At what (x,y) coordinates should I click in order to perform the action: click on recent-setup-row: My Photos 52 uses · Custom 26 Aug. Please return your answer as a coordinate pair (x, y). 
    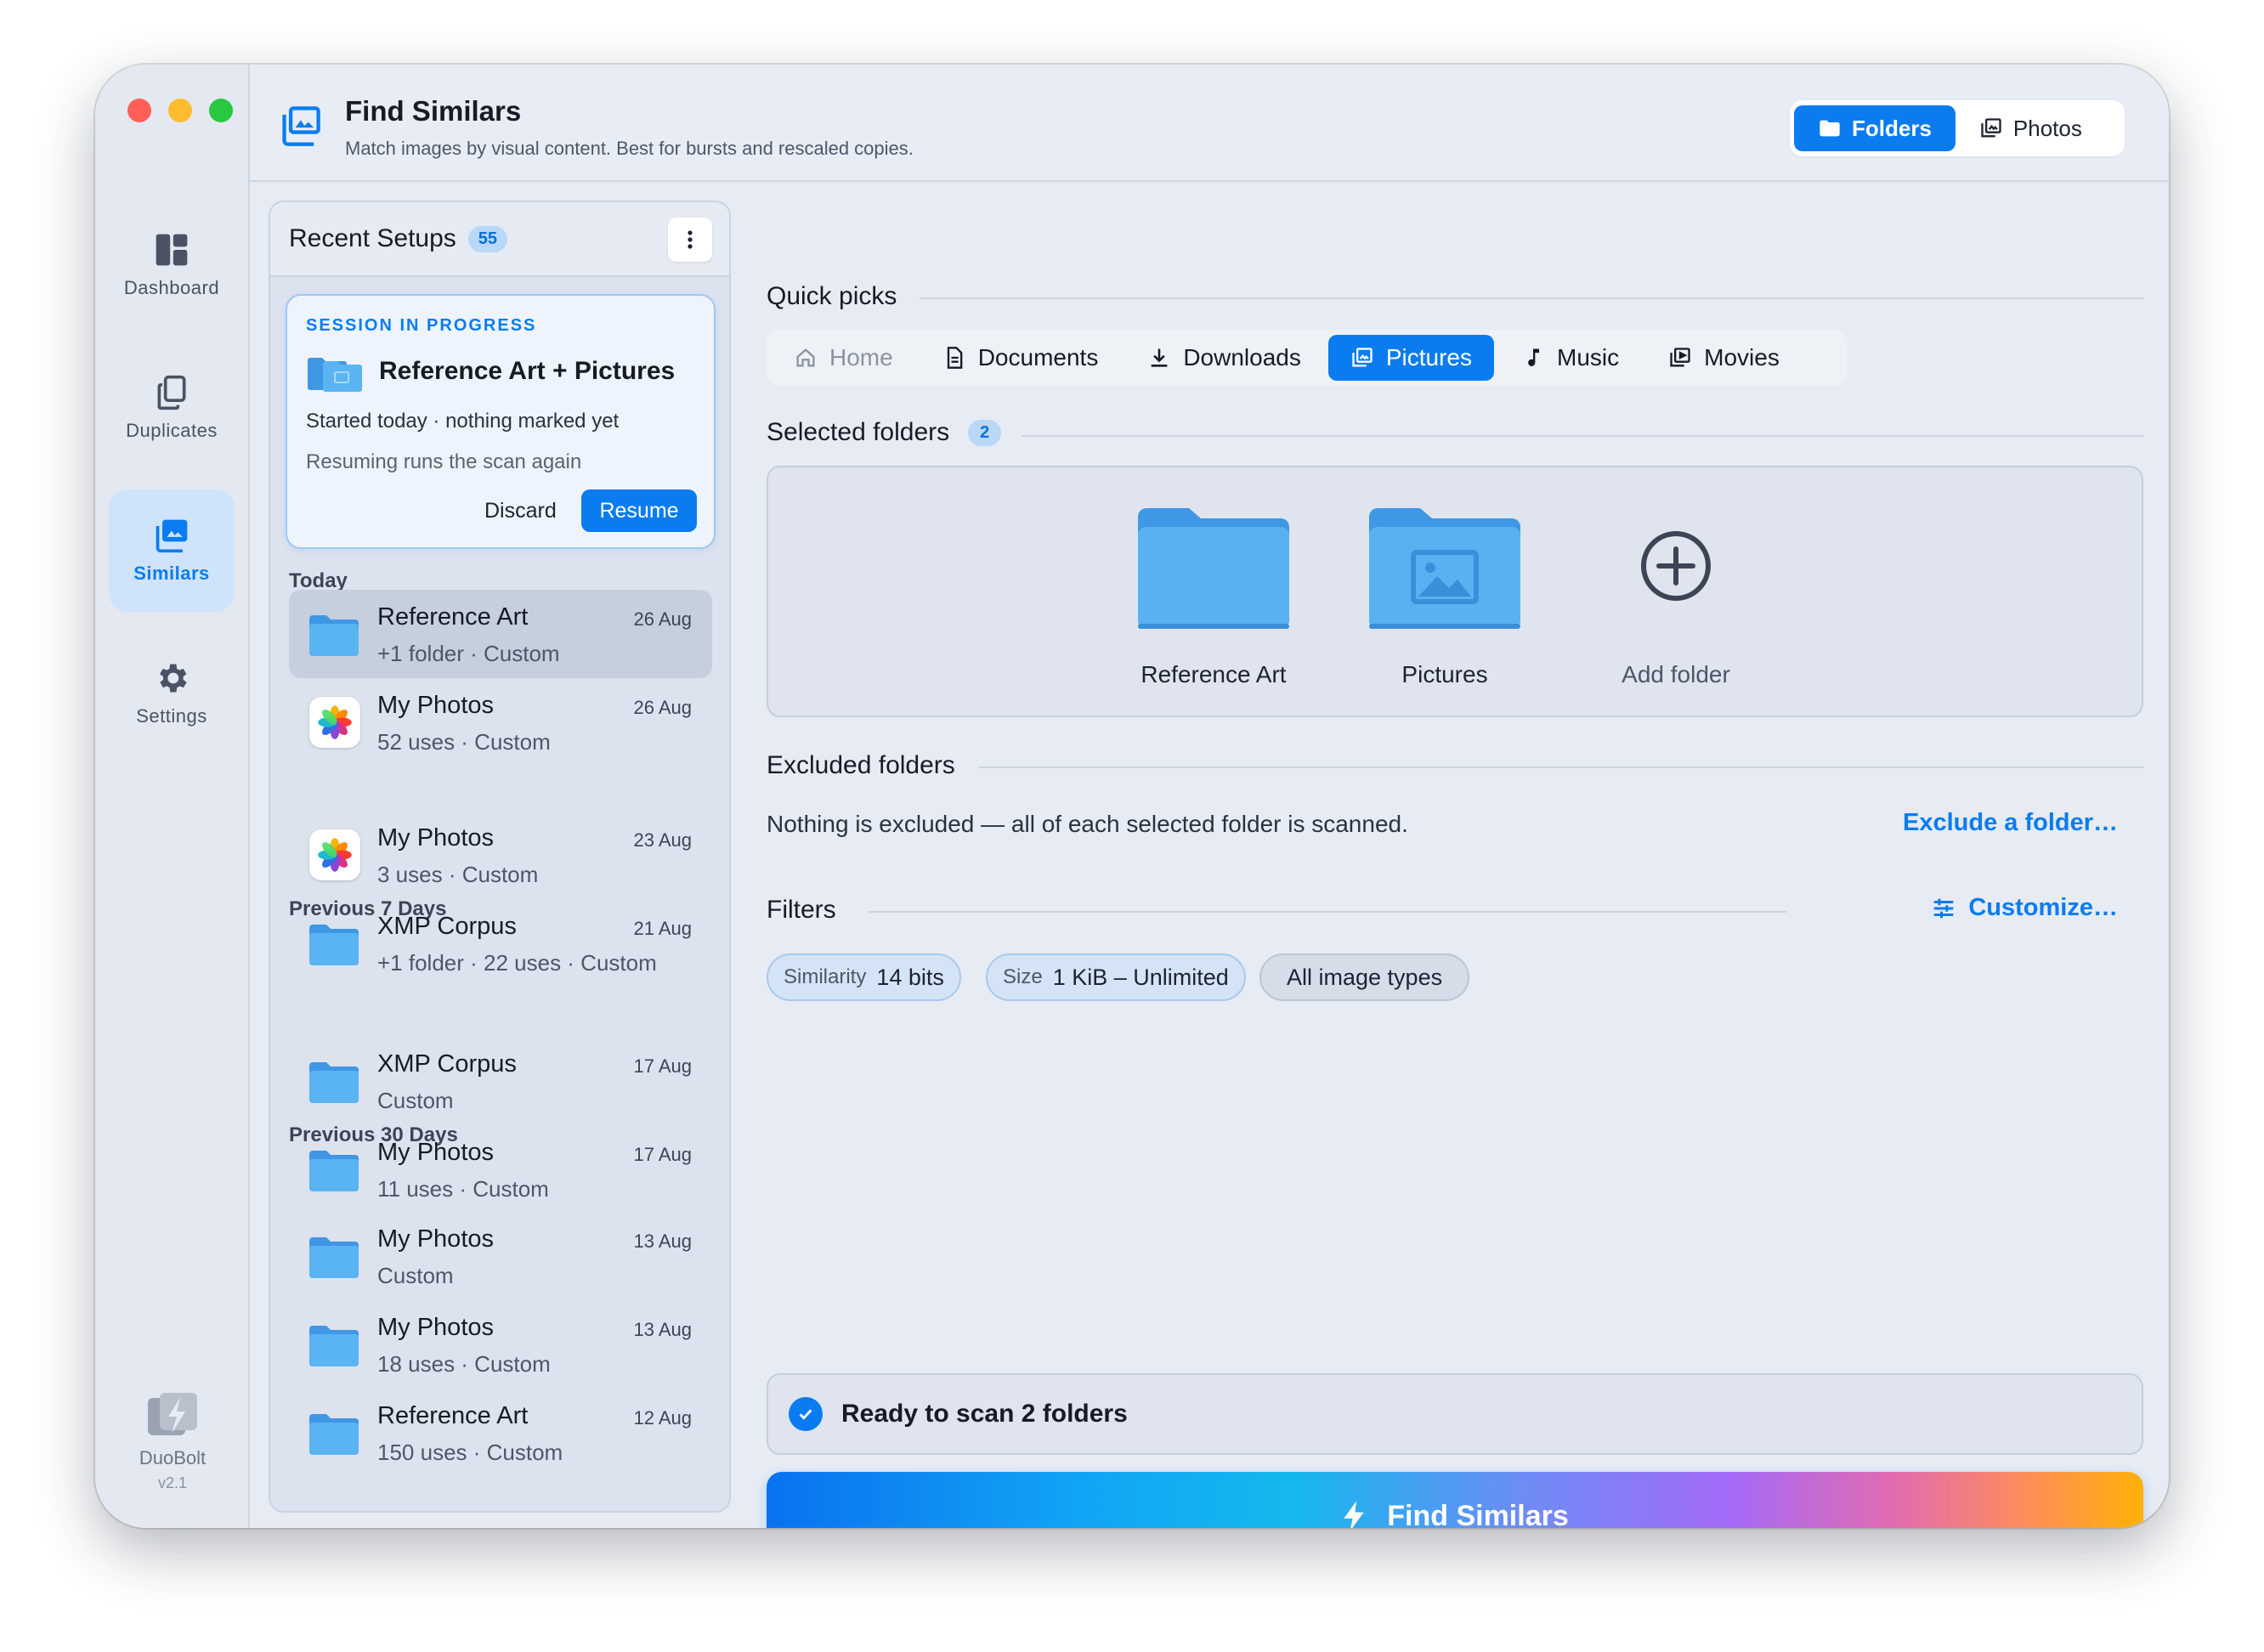
    Looking at the image, I should click on (500, 722).